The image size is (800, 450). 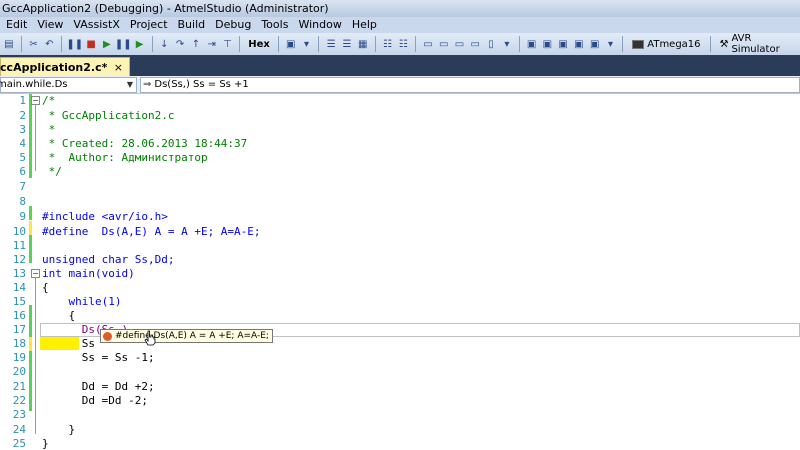 I want to click on line-number: 7, so click(x=22, y=186).